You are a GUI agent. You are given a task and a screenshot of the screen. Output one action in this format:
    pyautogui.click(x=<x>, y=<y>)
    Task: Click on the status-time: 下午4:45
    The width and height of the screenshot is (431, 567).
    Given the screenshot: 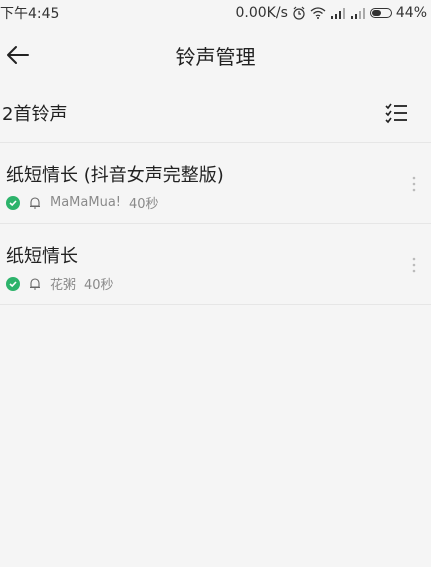 What is the action you would take?
    pyautogui.click(x=30, y=14)
    